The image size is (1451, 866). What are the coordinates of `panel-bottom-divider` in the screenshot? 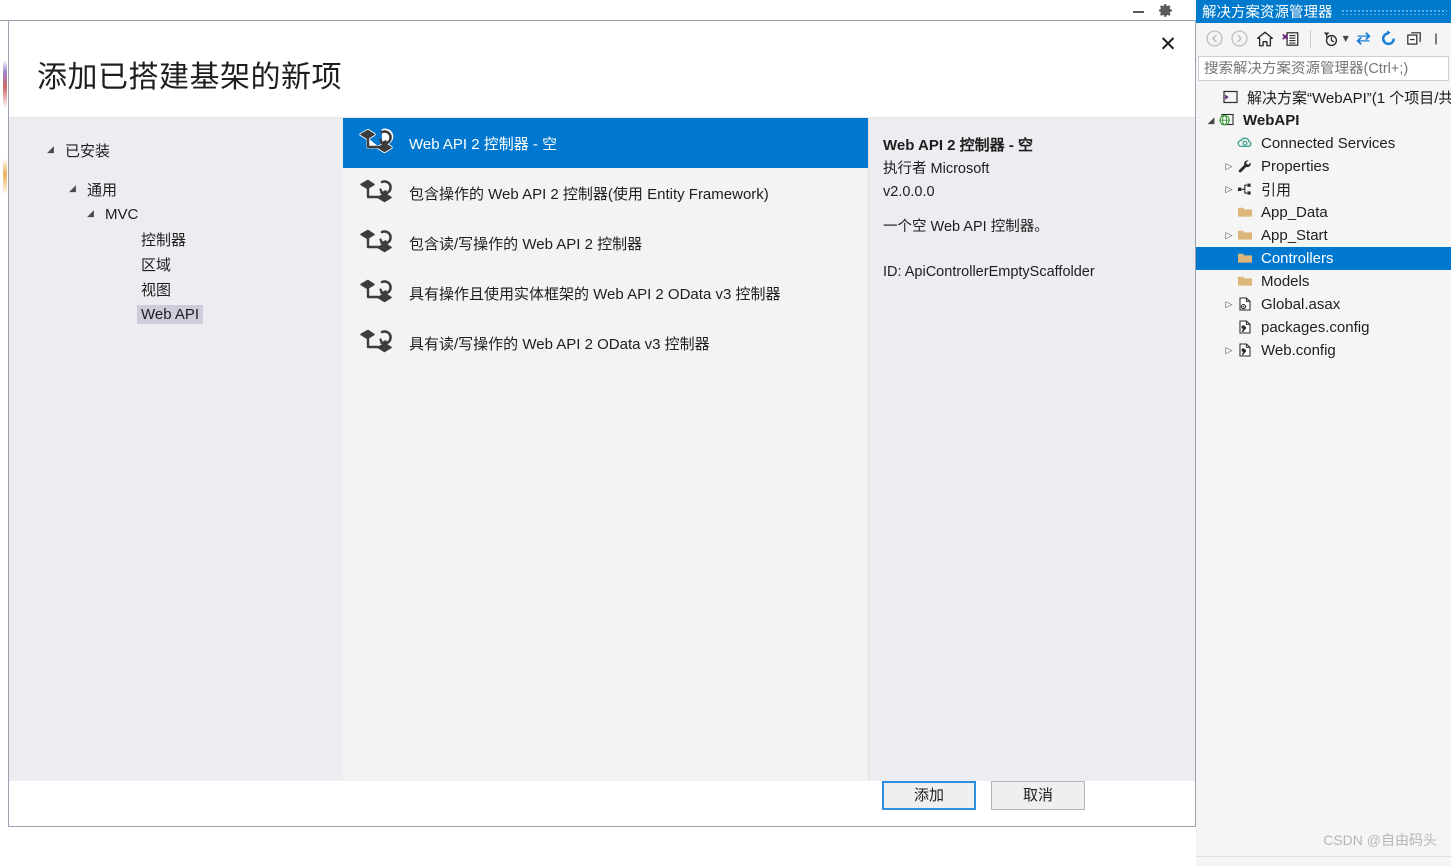 It's located at (1323, 856).